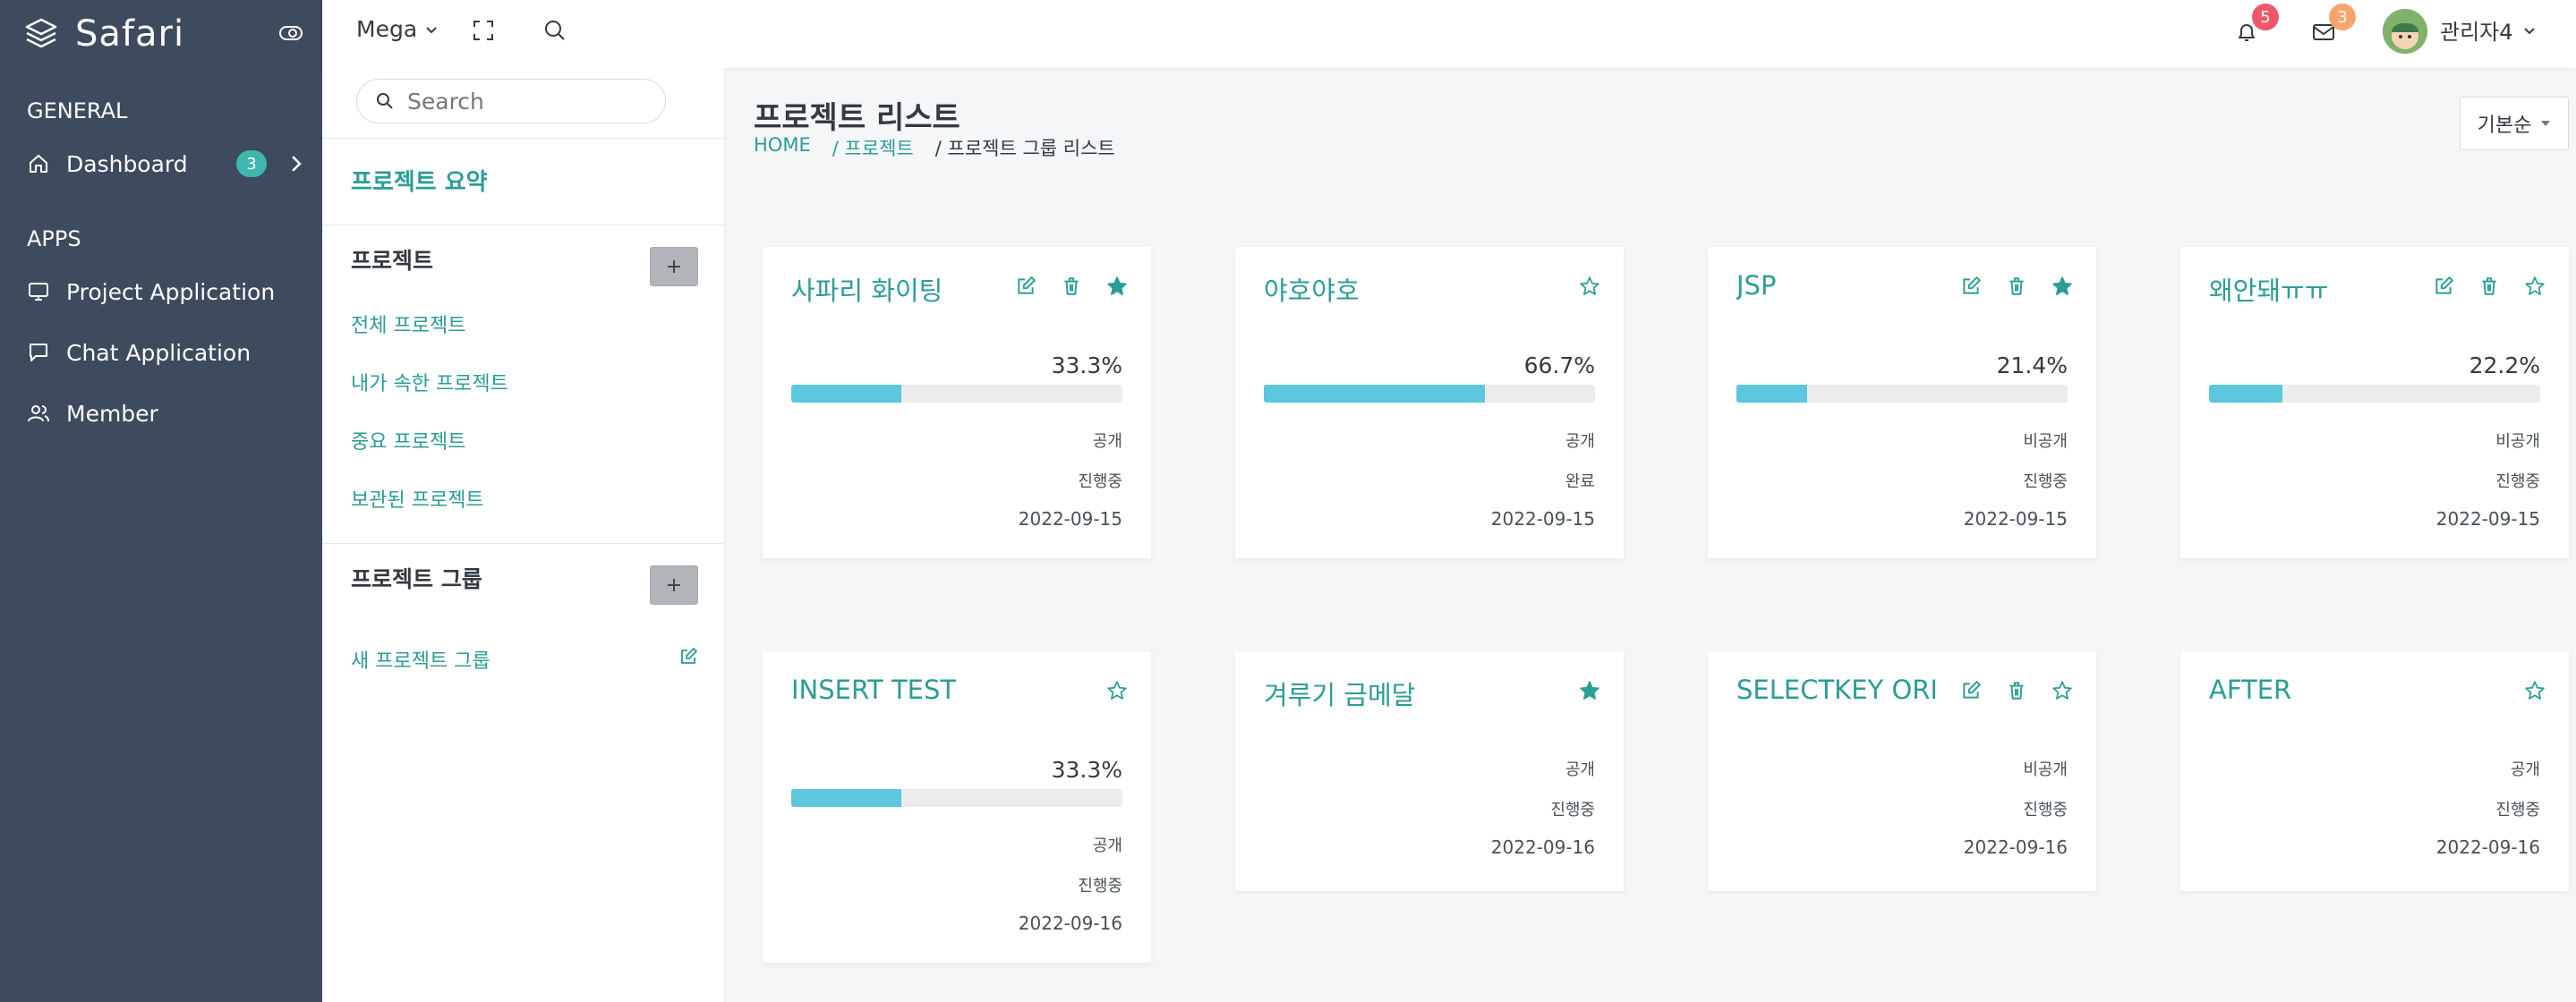 Image resolution: width=2576 pixels, height=1002 pixels. I want to click on project-groups-heading: 프로젝트 그룹, so click(416, 579).